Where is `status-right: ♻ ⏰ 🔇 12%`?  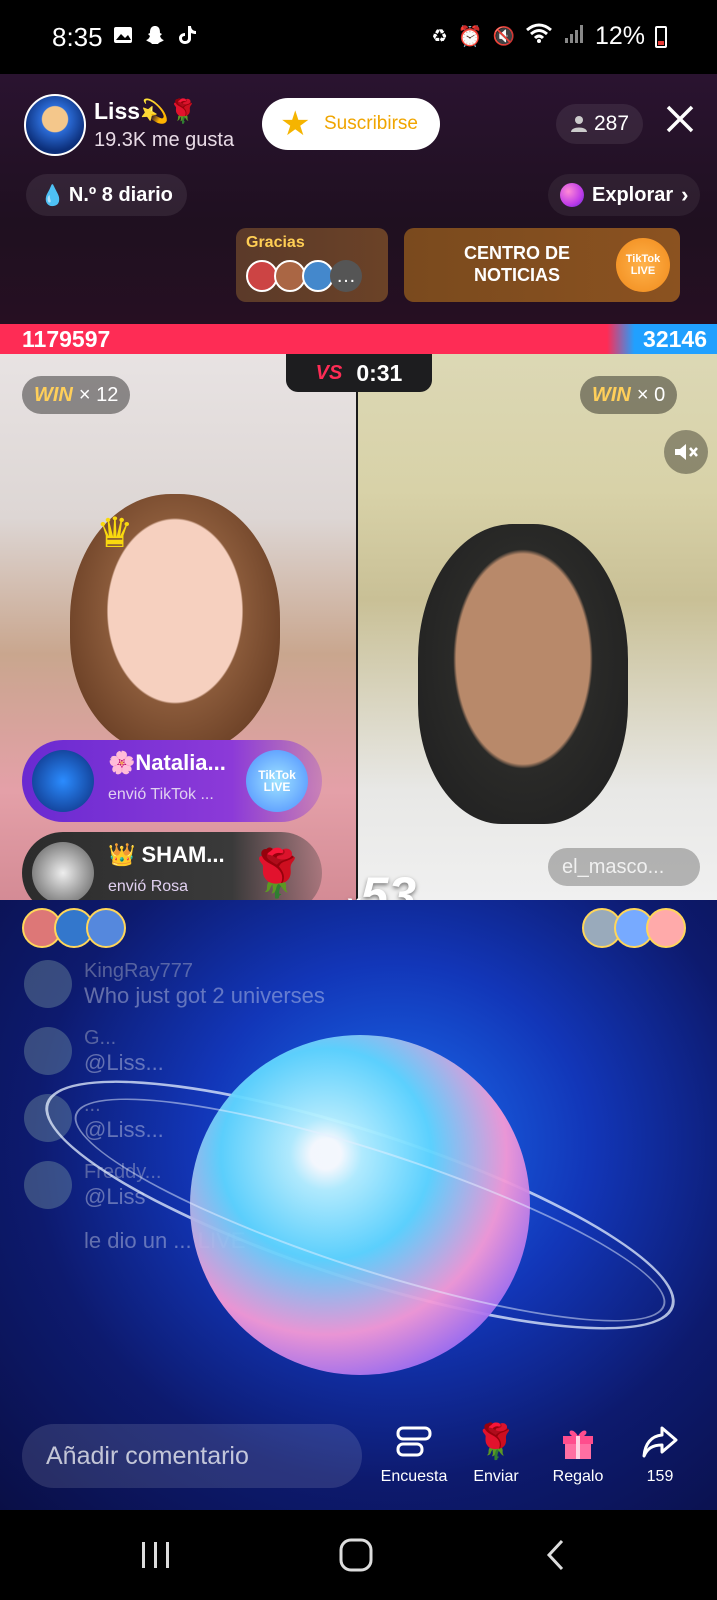
status-right: ♻ ⏰ 🔇 12% is located at coordinates (549, 36).